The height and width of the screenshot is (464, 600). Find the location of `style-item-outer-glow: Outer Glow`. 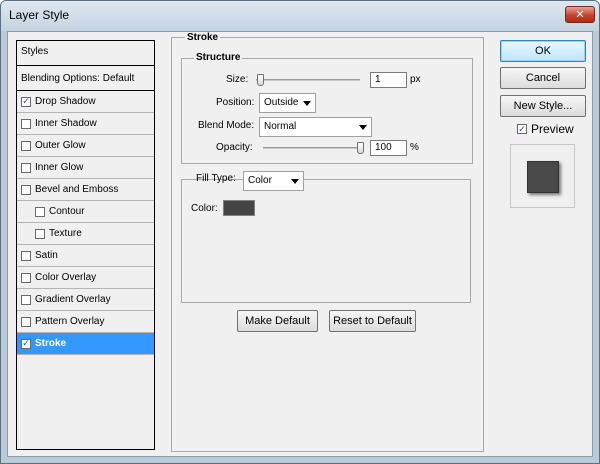

style-item-outer-glow: Outer Glow is located at coordinates (85, 146).